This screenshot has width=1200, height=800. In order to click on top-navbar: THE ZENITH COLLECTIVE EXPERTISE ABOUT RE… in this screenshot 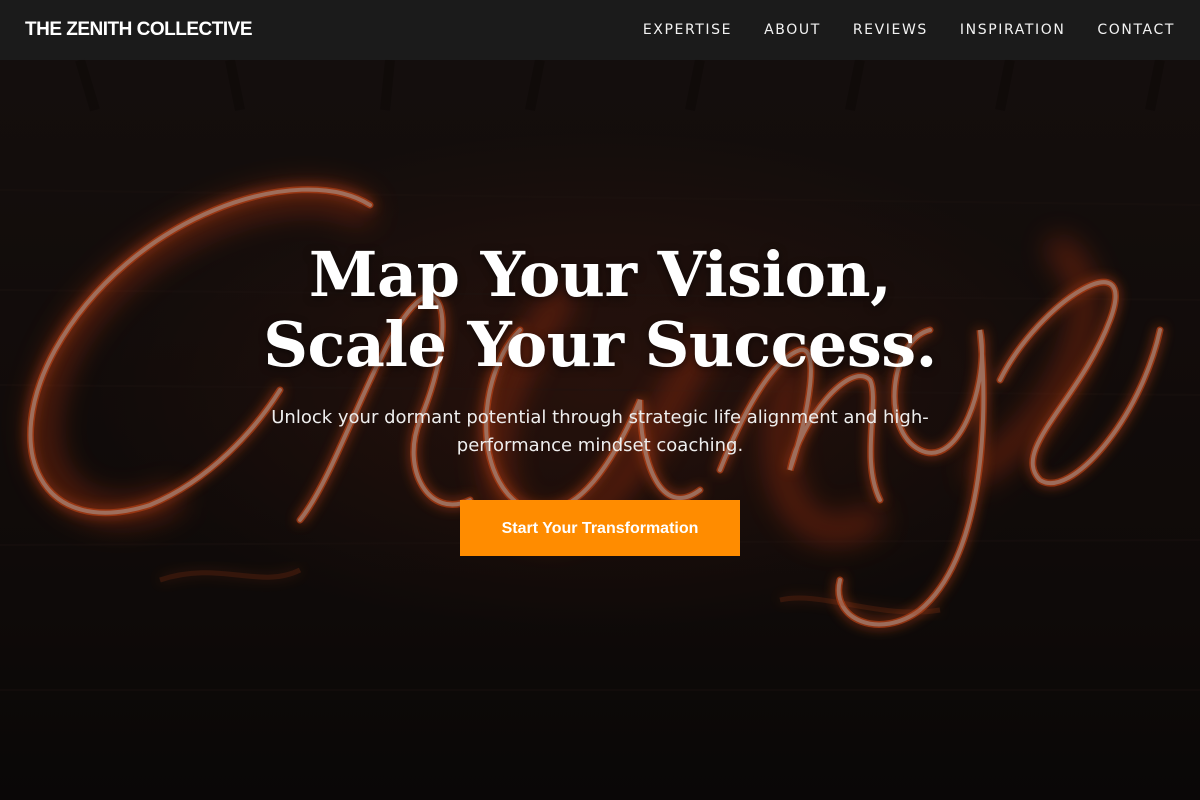, I will do `click(600, 30)`.